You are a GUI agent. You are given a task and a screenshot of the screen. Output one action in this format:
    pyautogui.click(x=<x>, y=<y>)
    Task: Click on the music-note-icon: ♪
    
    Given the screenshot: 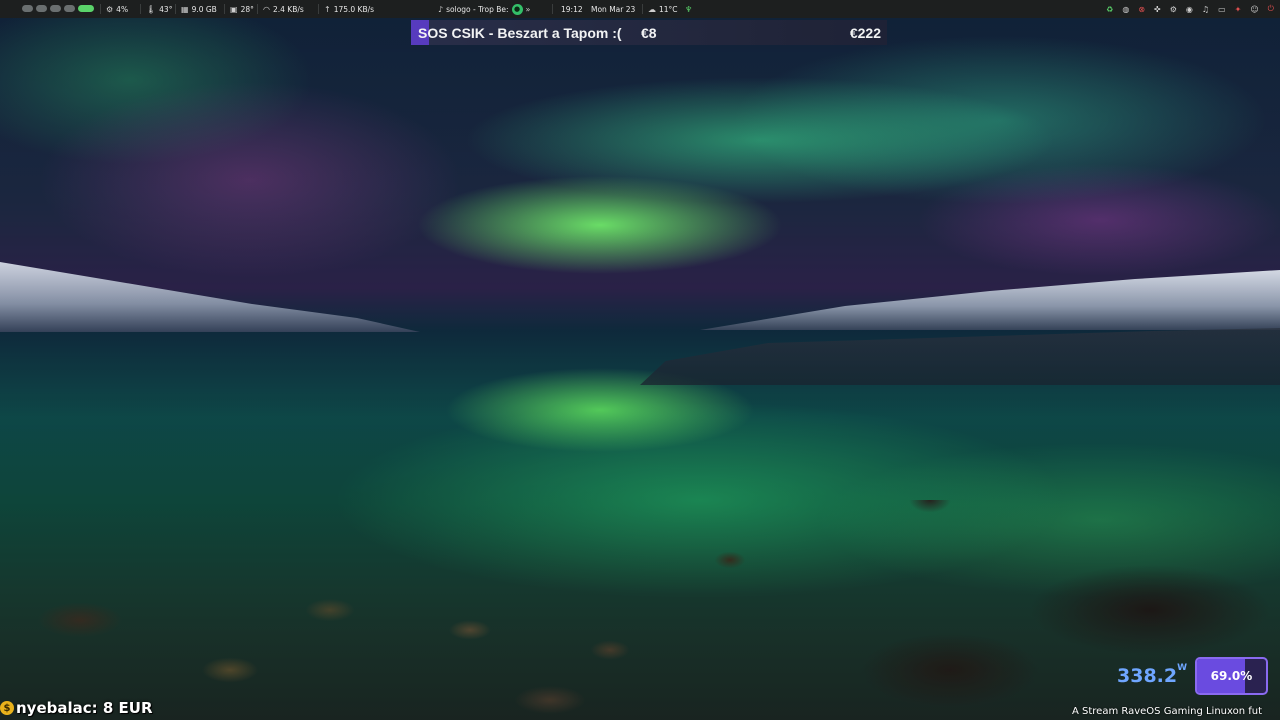 What is the action you would take?
    pyautogui.click(x=441, y=9)
    